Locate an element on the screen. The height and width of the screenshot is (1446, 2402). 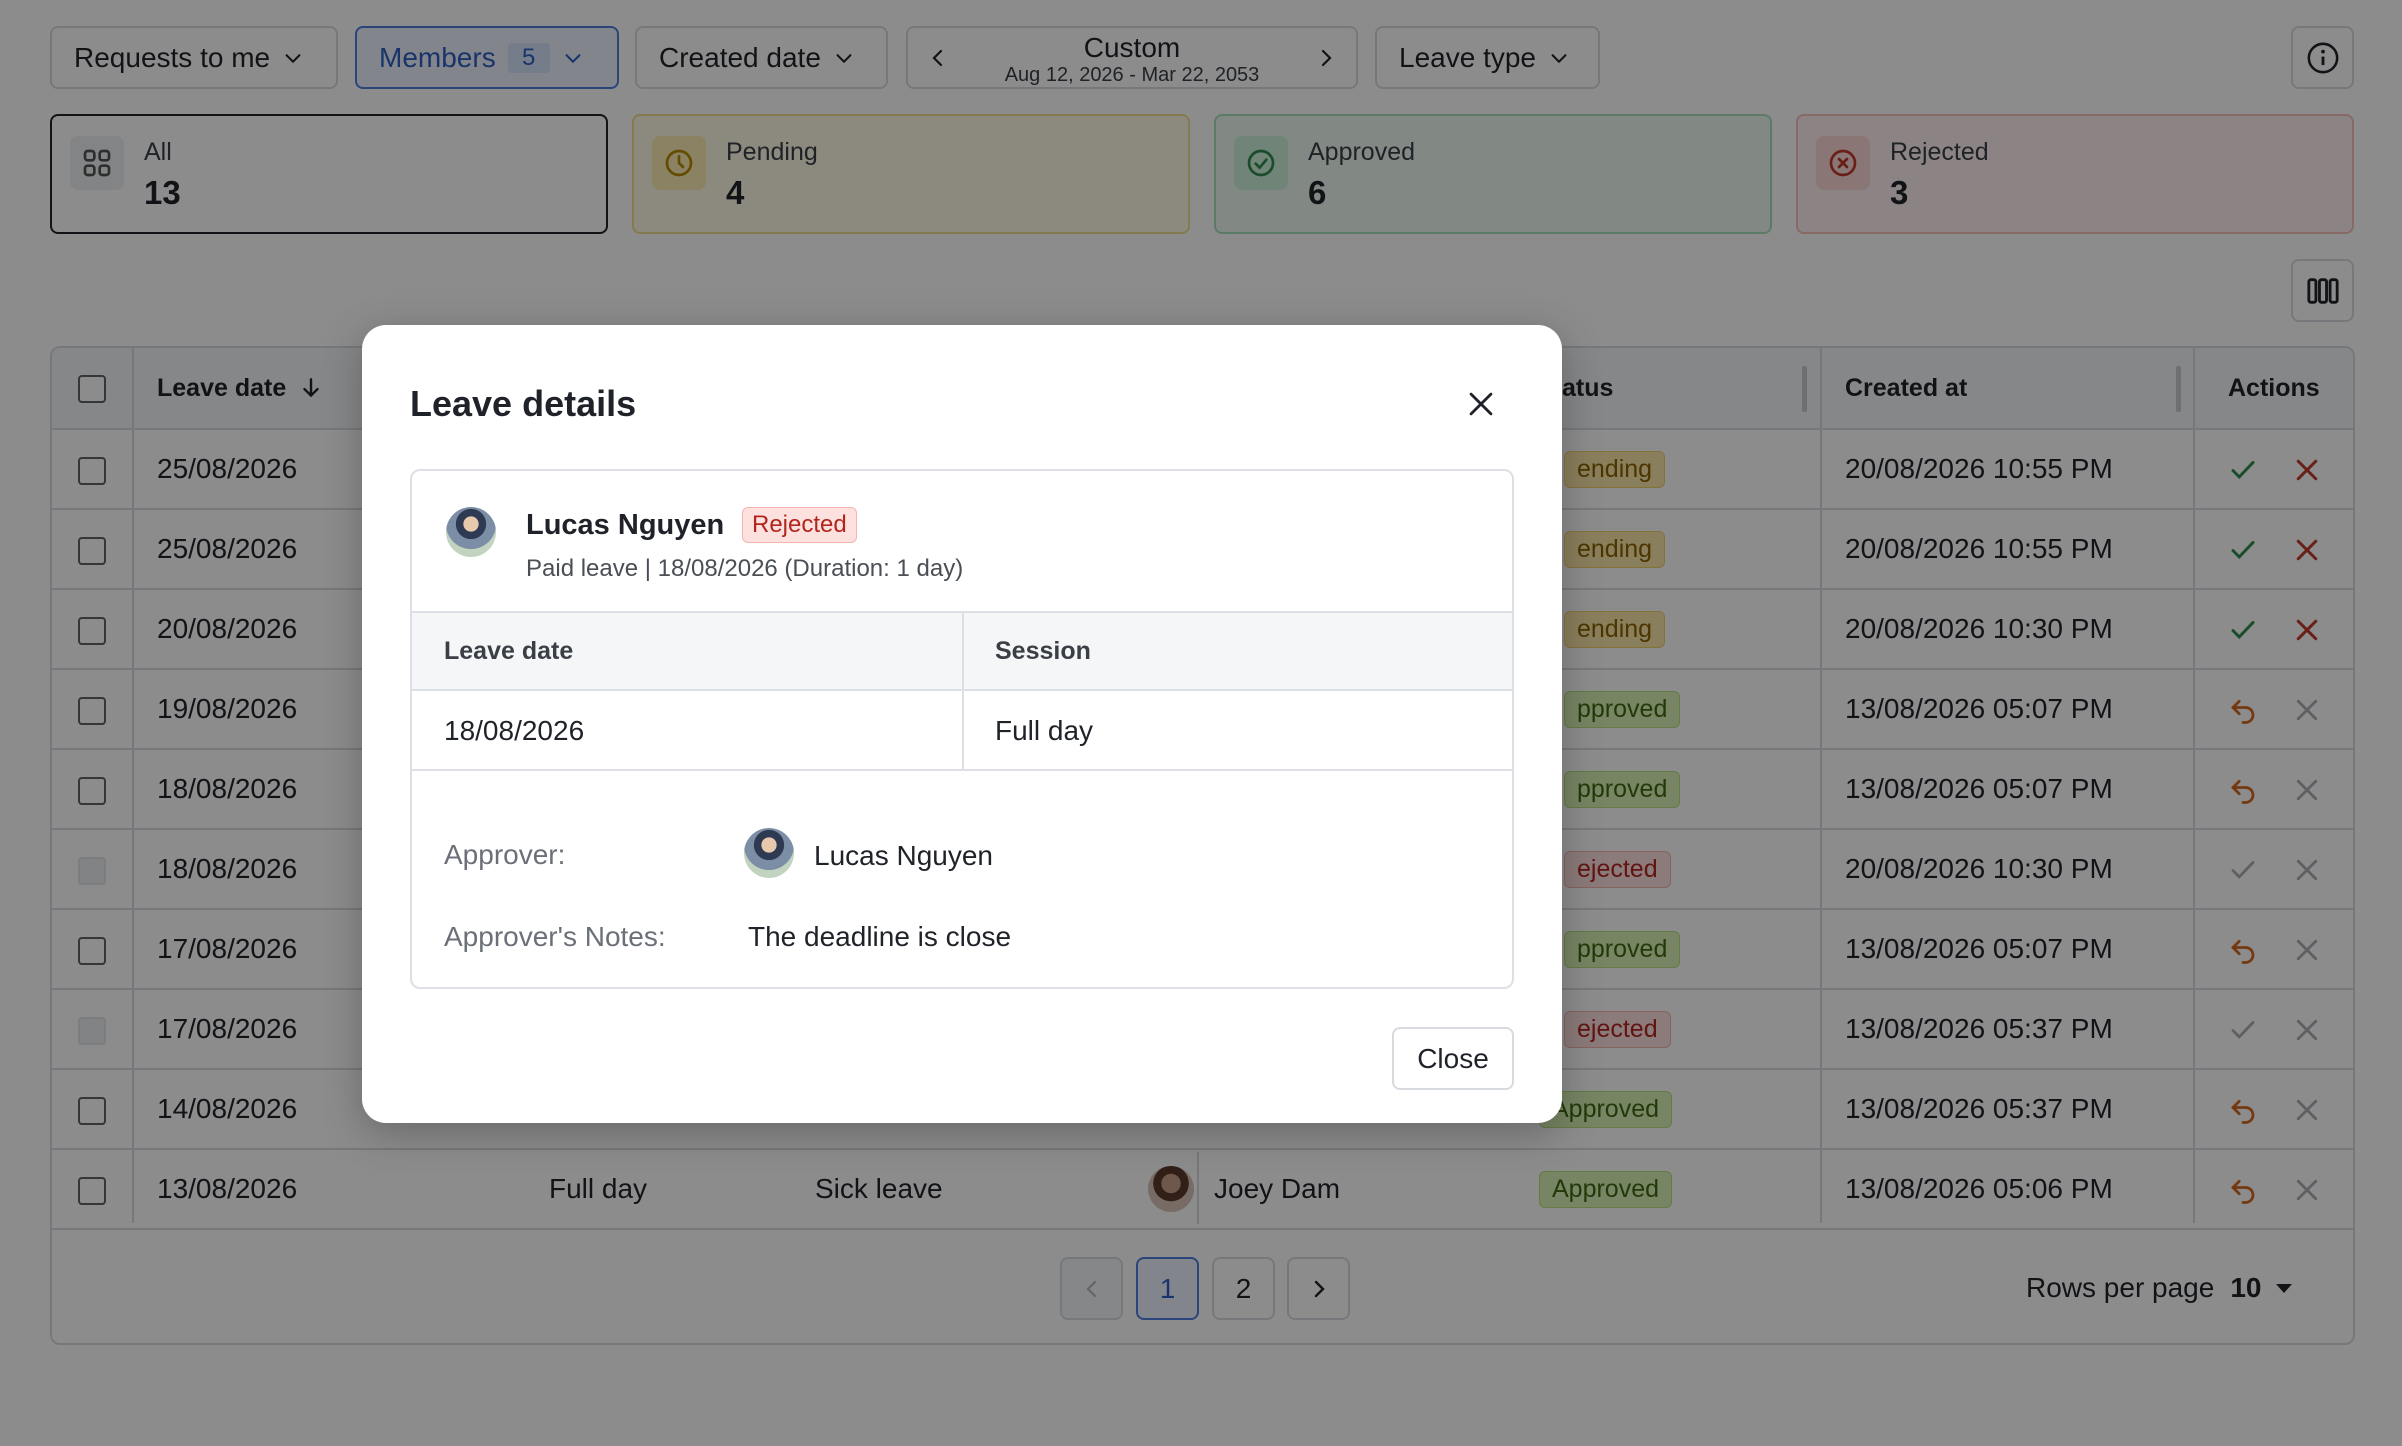
approver-avatar is located at coordinates (769, 853).